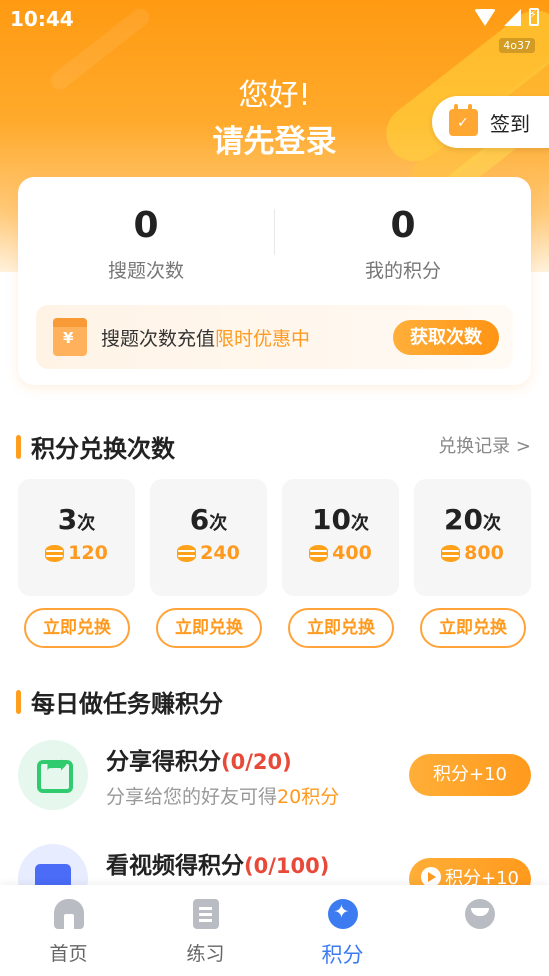 The height and width of the screenshot is (976, 549). I want to click on status-bar: 10:44 4o37, so click(274, 26).